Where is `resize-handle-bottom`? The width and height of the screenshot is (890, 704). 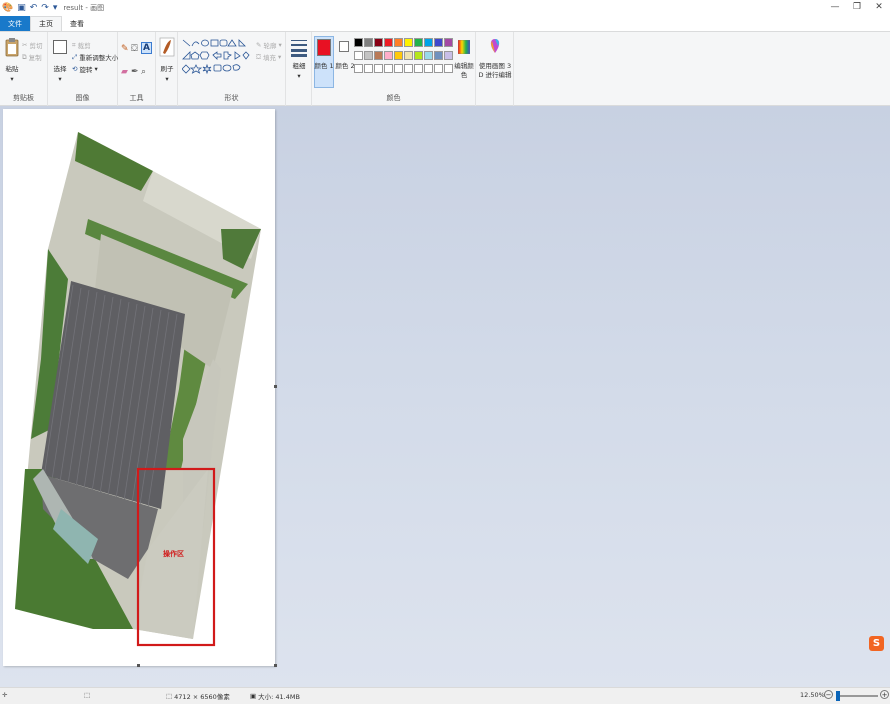 resize-handle-bottom is located at coordinates (138, 665).